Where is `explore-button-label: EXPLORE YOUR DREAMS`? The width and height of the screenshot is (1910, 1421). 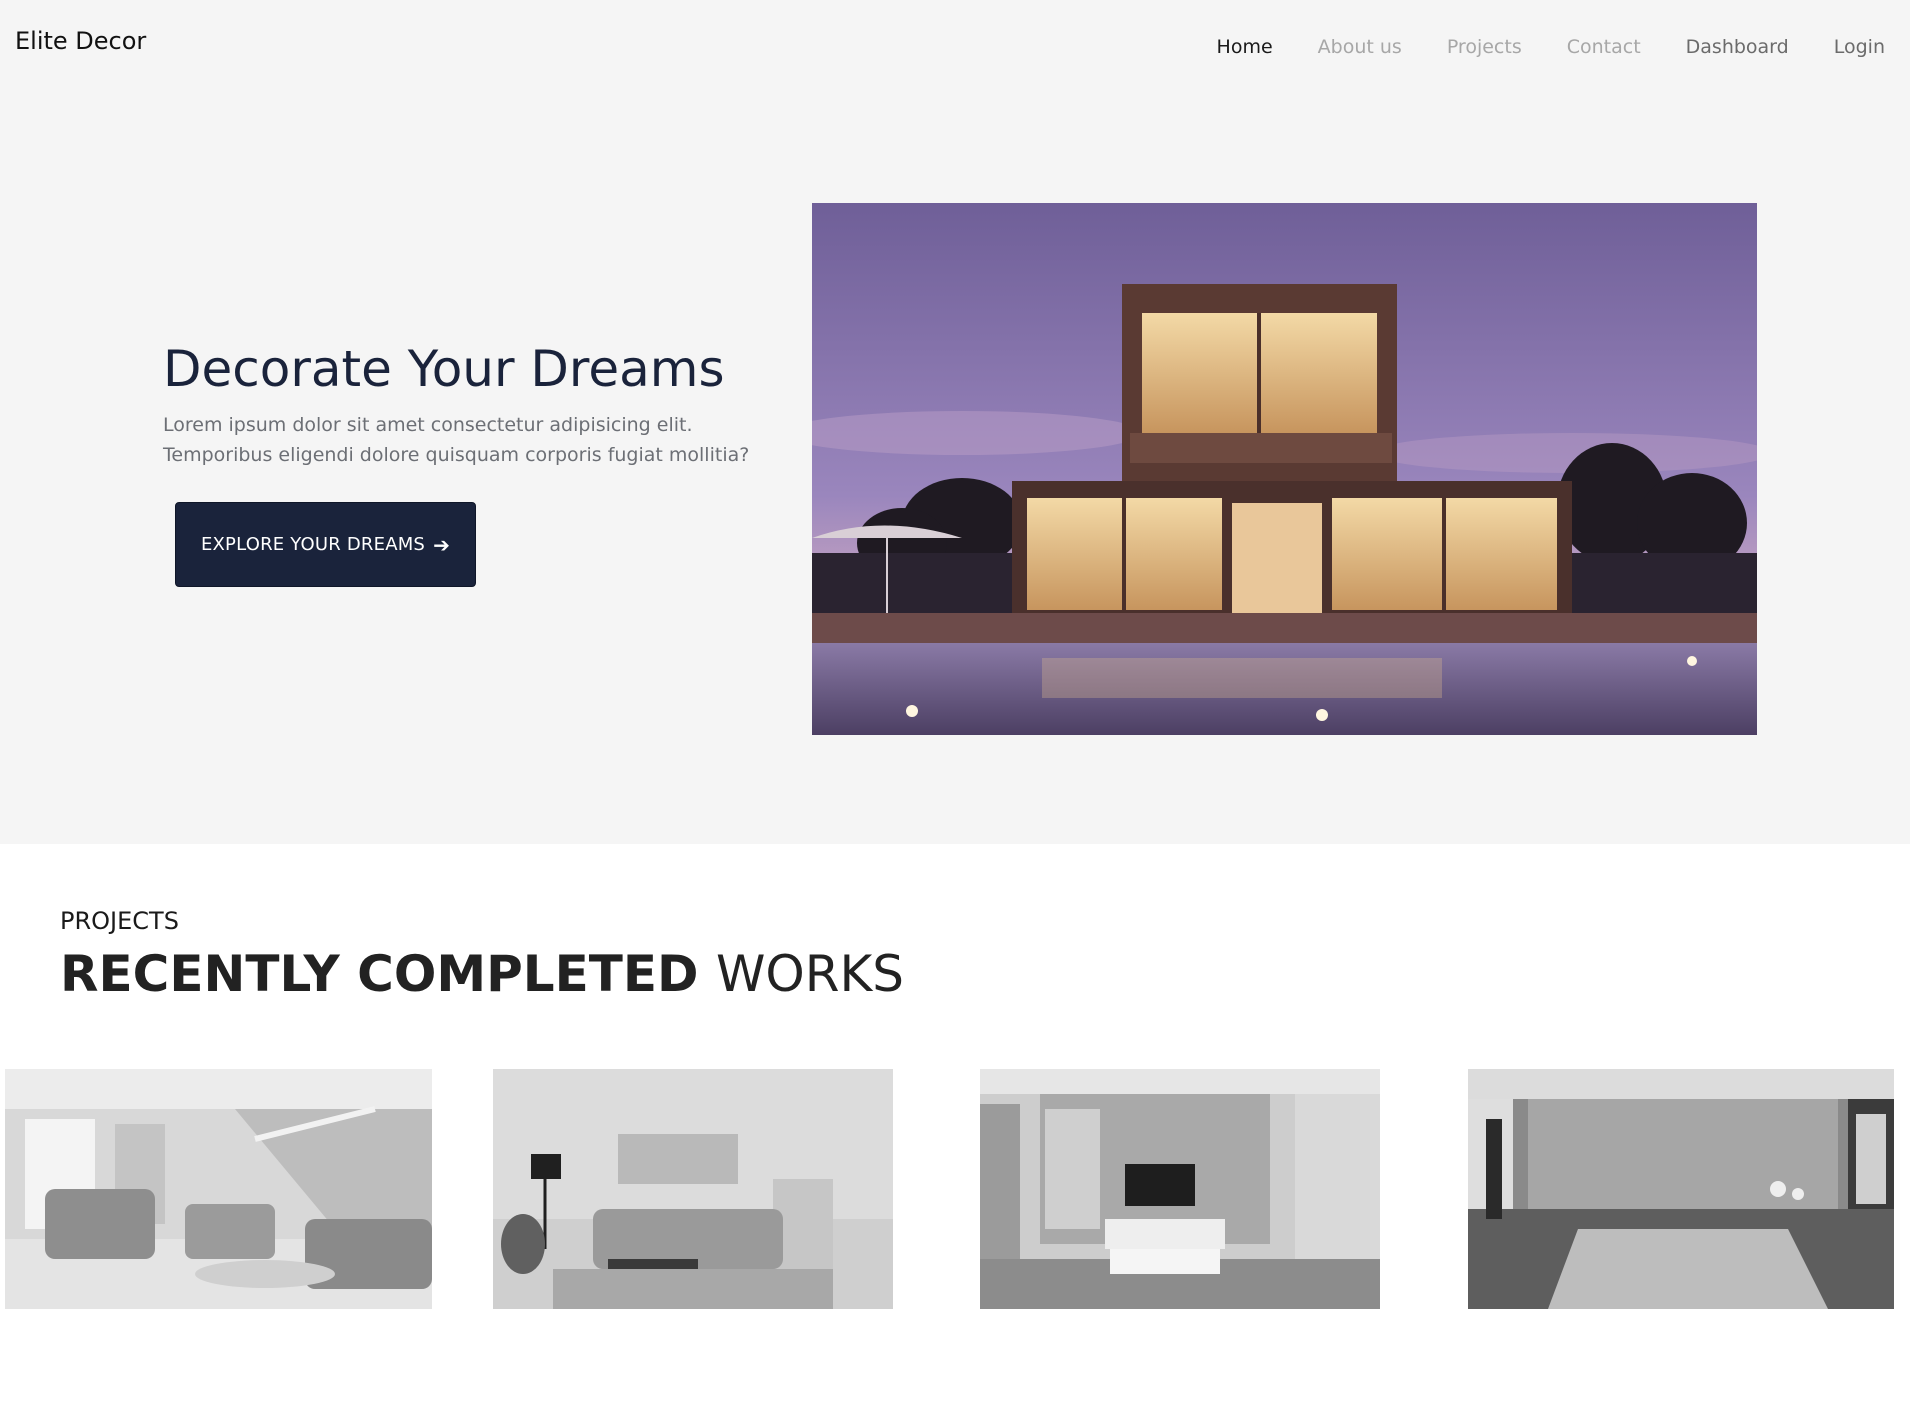 explore-button-label: EXPLORE YOUR DREAMS is located at coordinates (313, 544).